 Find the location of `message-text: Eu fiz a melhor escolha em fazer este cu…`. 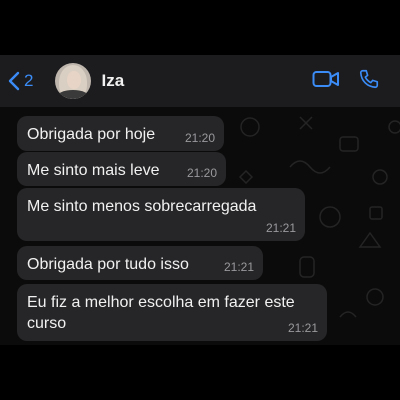

message-text: Eu fiz a melhor escolha em fazer este cu… is located at coordinates (161, 313).